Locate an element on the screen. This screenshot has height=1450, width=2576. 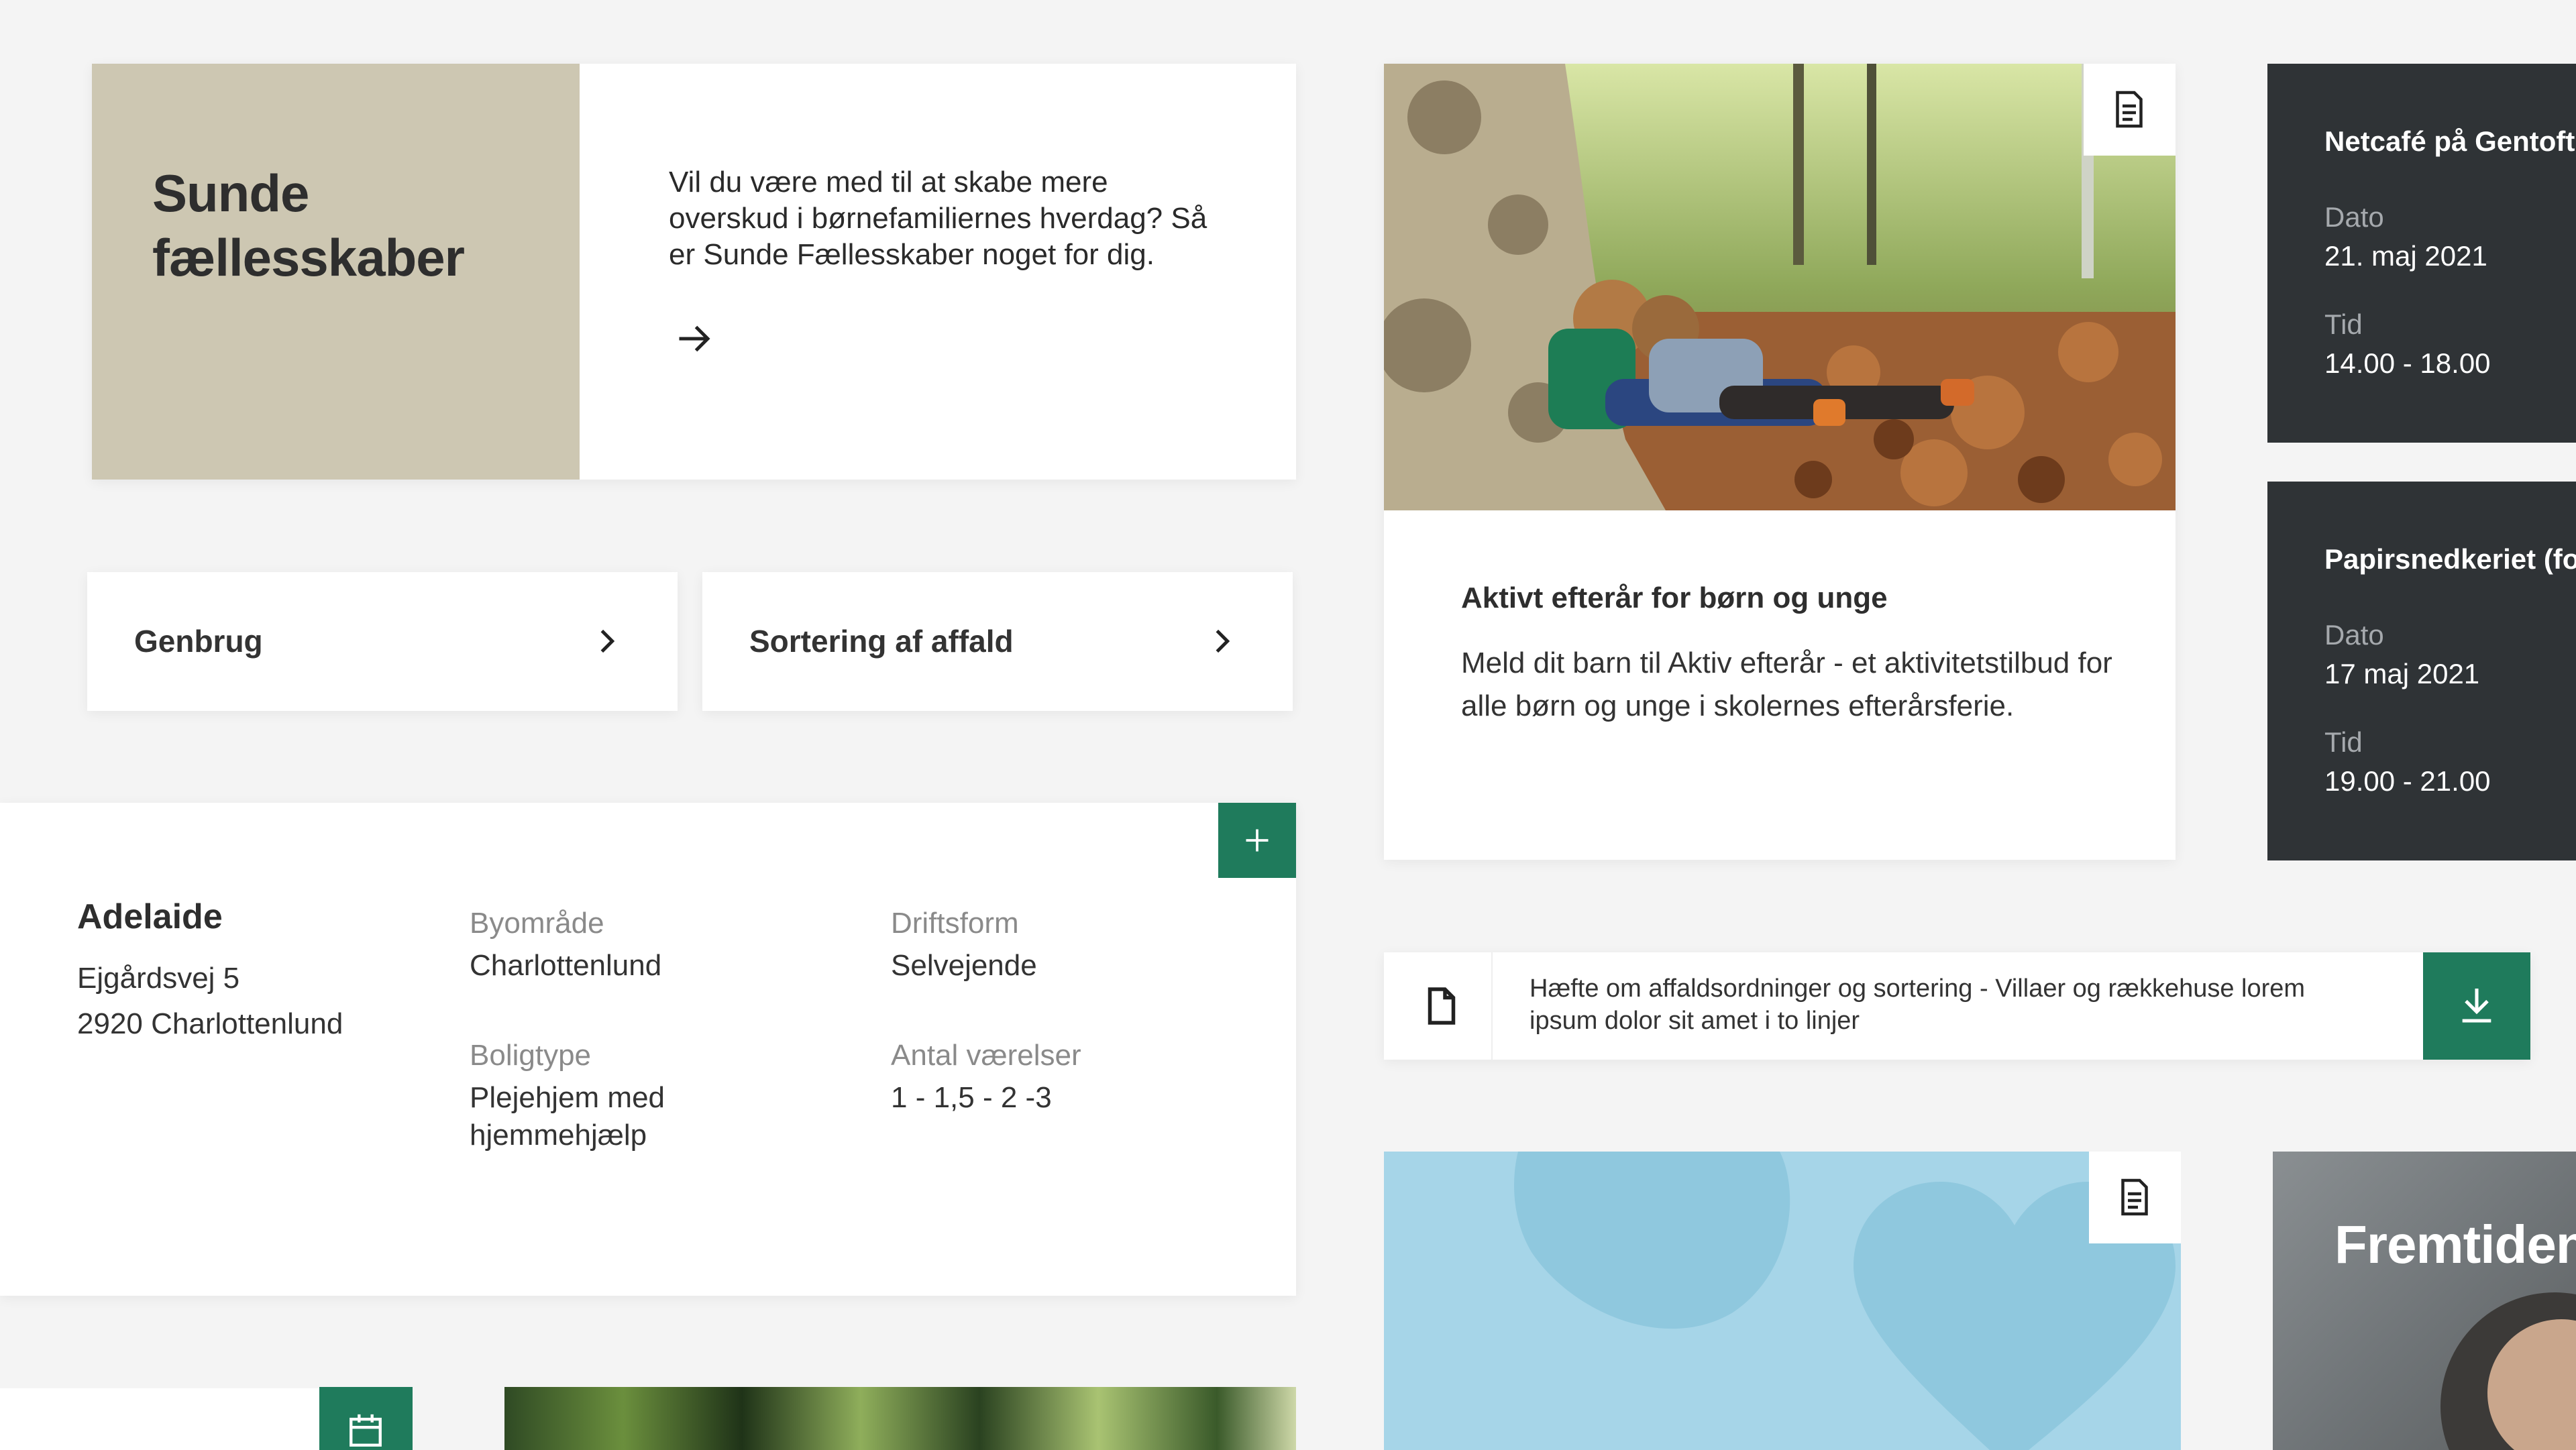
add-button is located at coordinates (1257, 840).